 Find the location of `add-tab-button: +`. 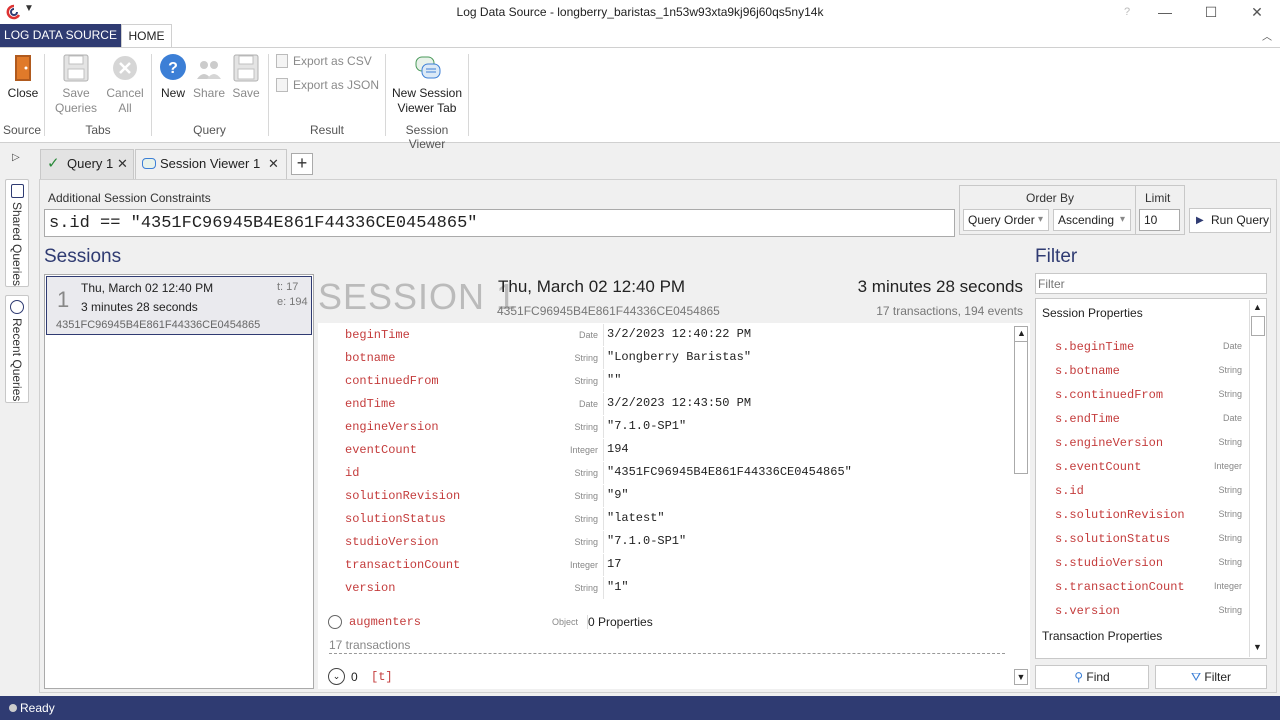

add-tab-button: + is located at coordinates (302, 164).